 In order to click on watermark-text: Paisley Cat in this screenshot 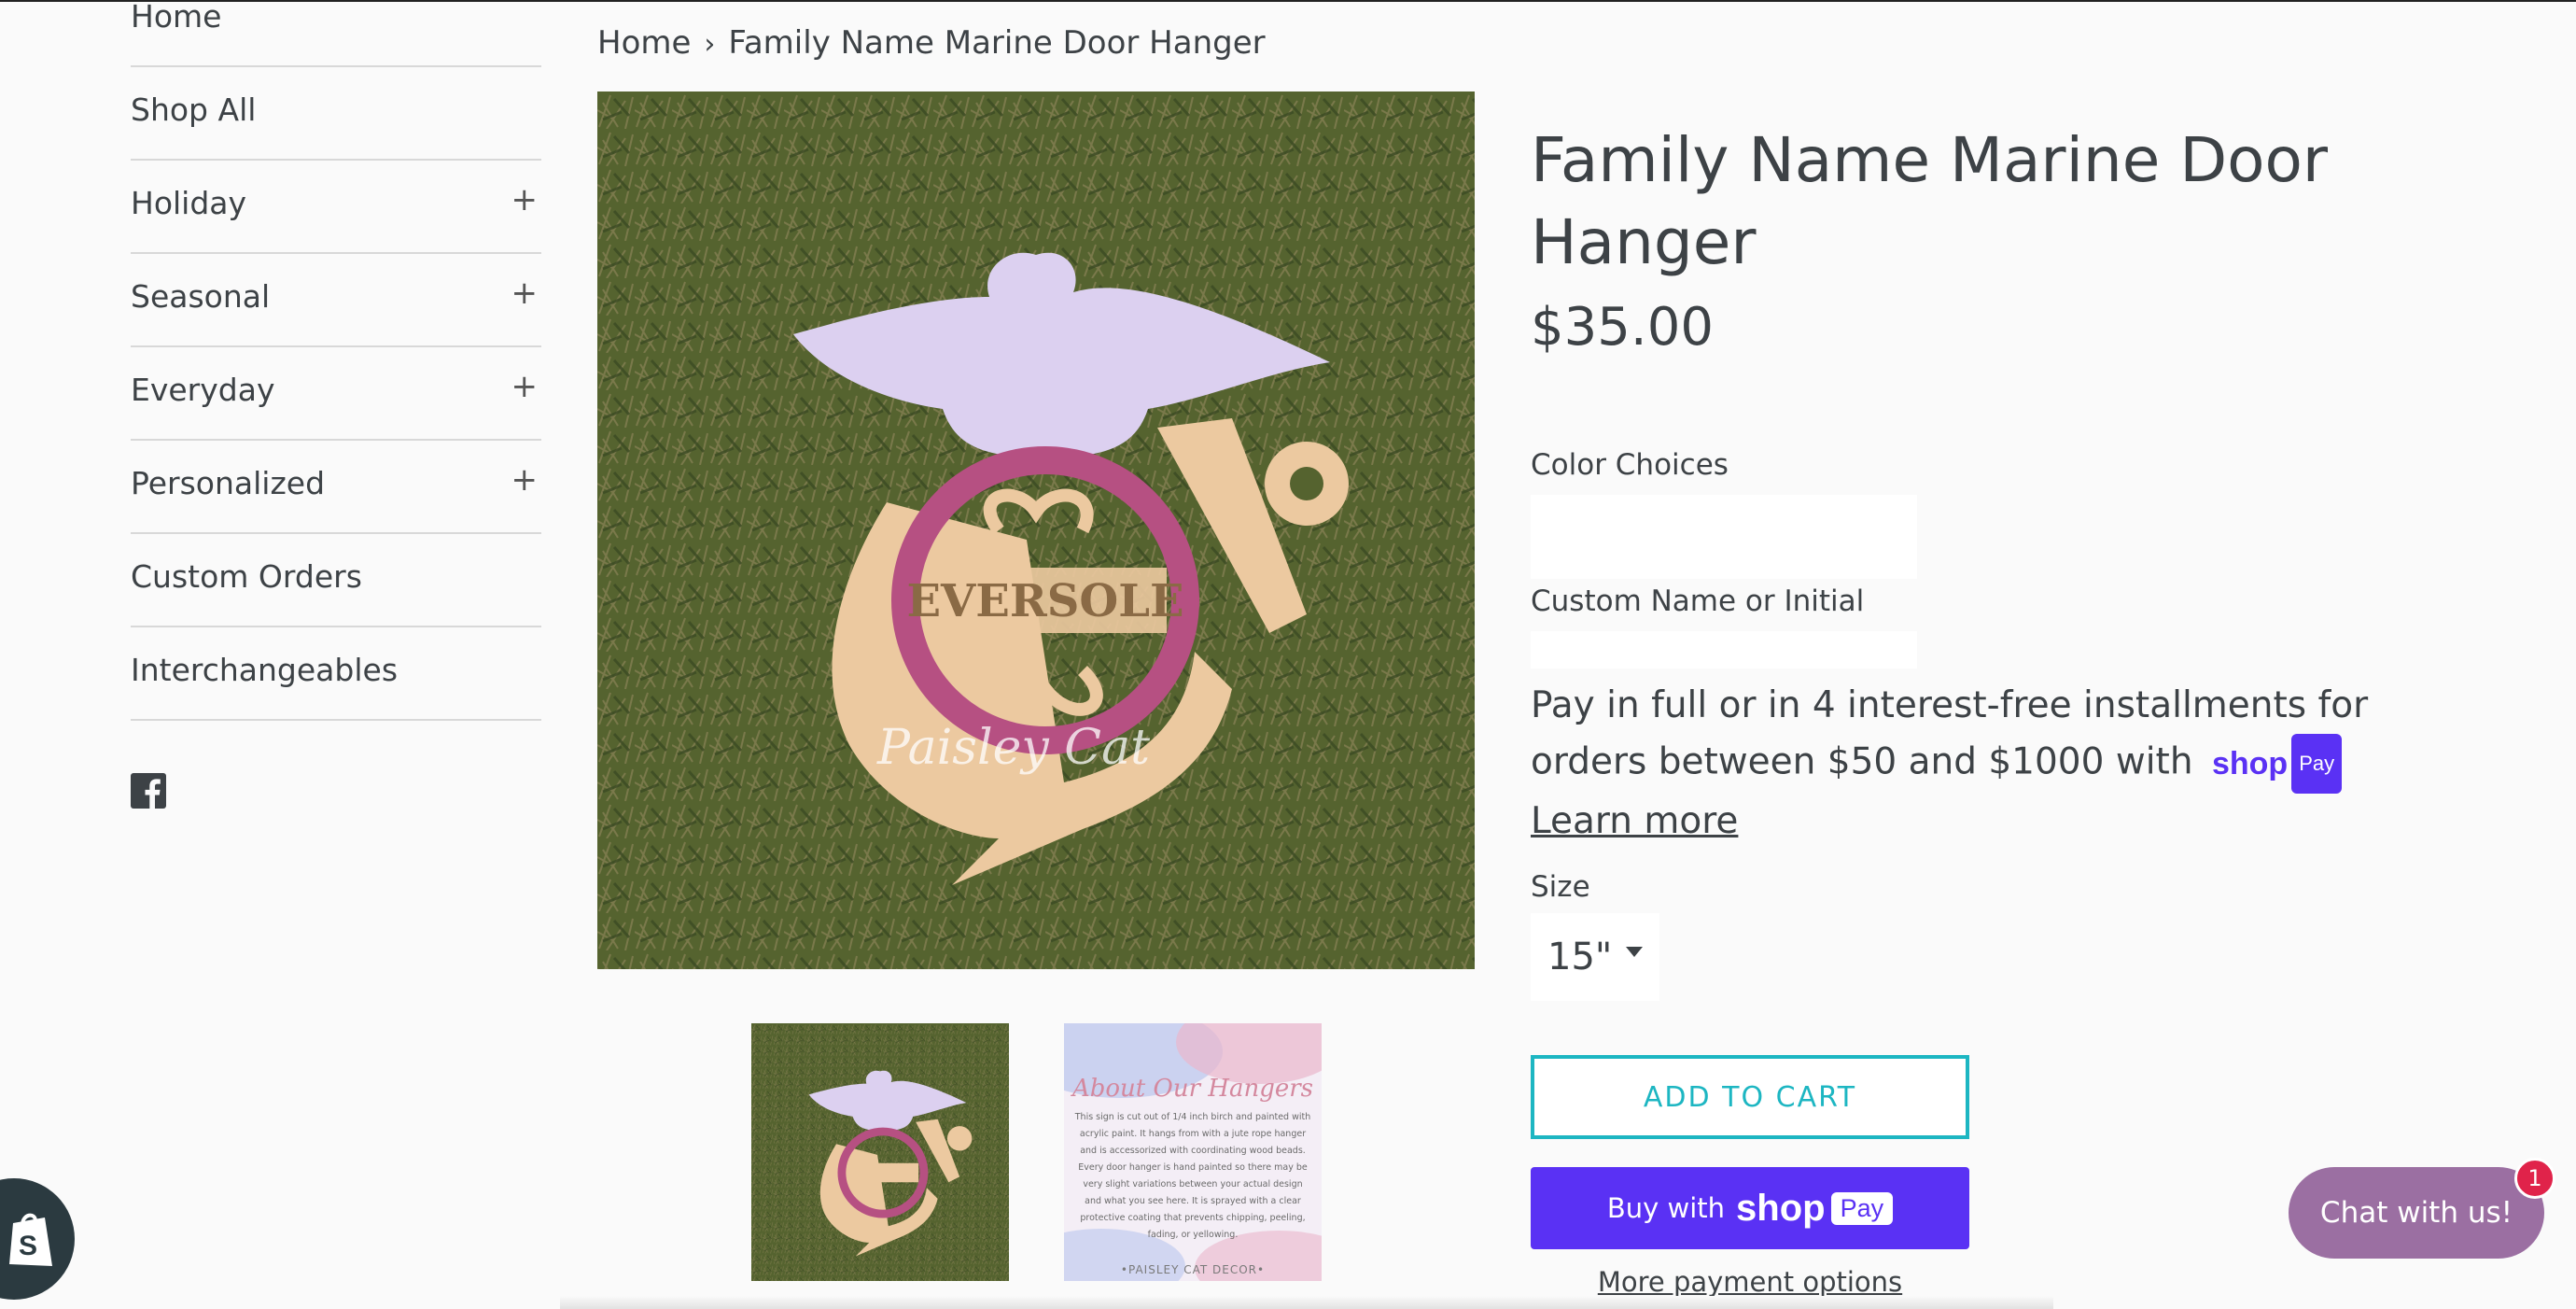, I will do `click(1013, 748)`.